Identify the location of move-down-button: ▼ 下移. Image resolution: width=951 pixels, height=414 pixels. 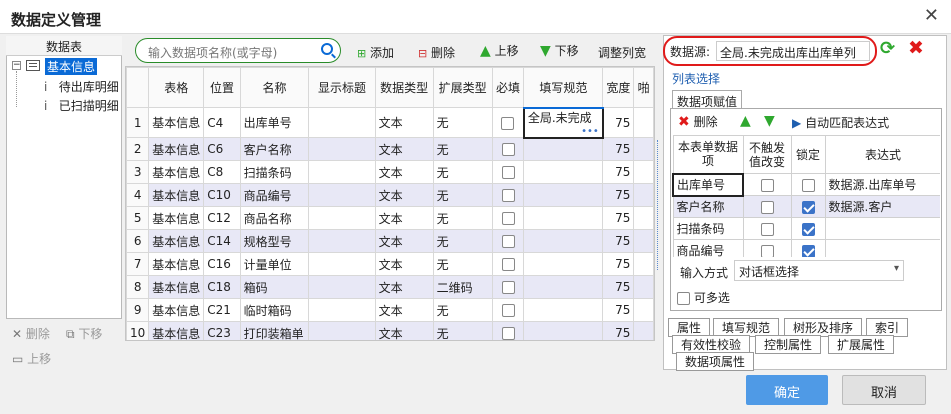
(559, 50).